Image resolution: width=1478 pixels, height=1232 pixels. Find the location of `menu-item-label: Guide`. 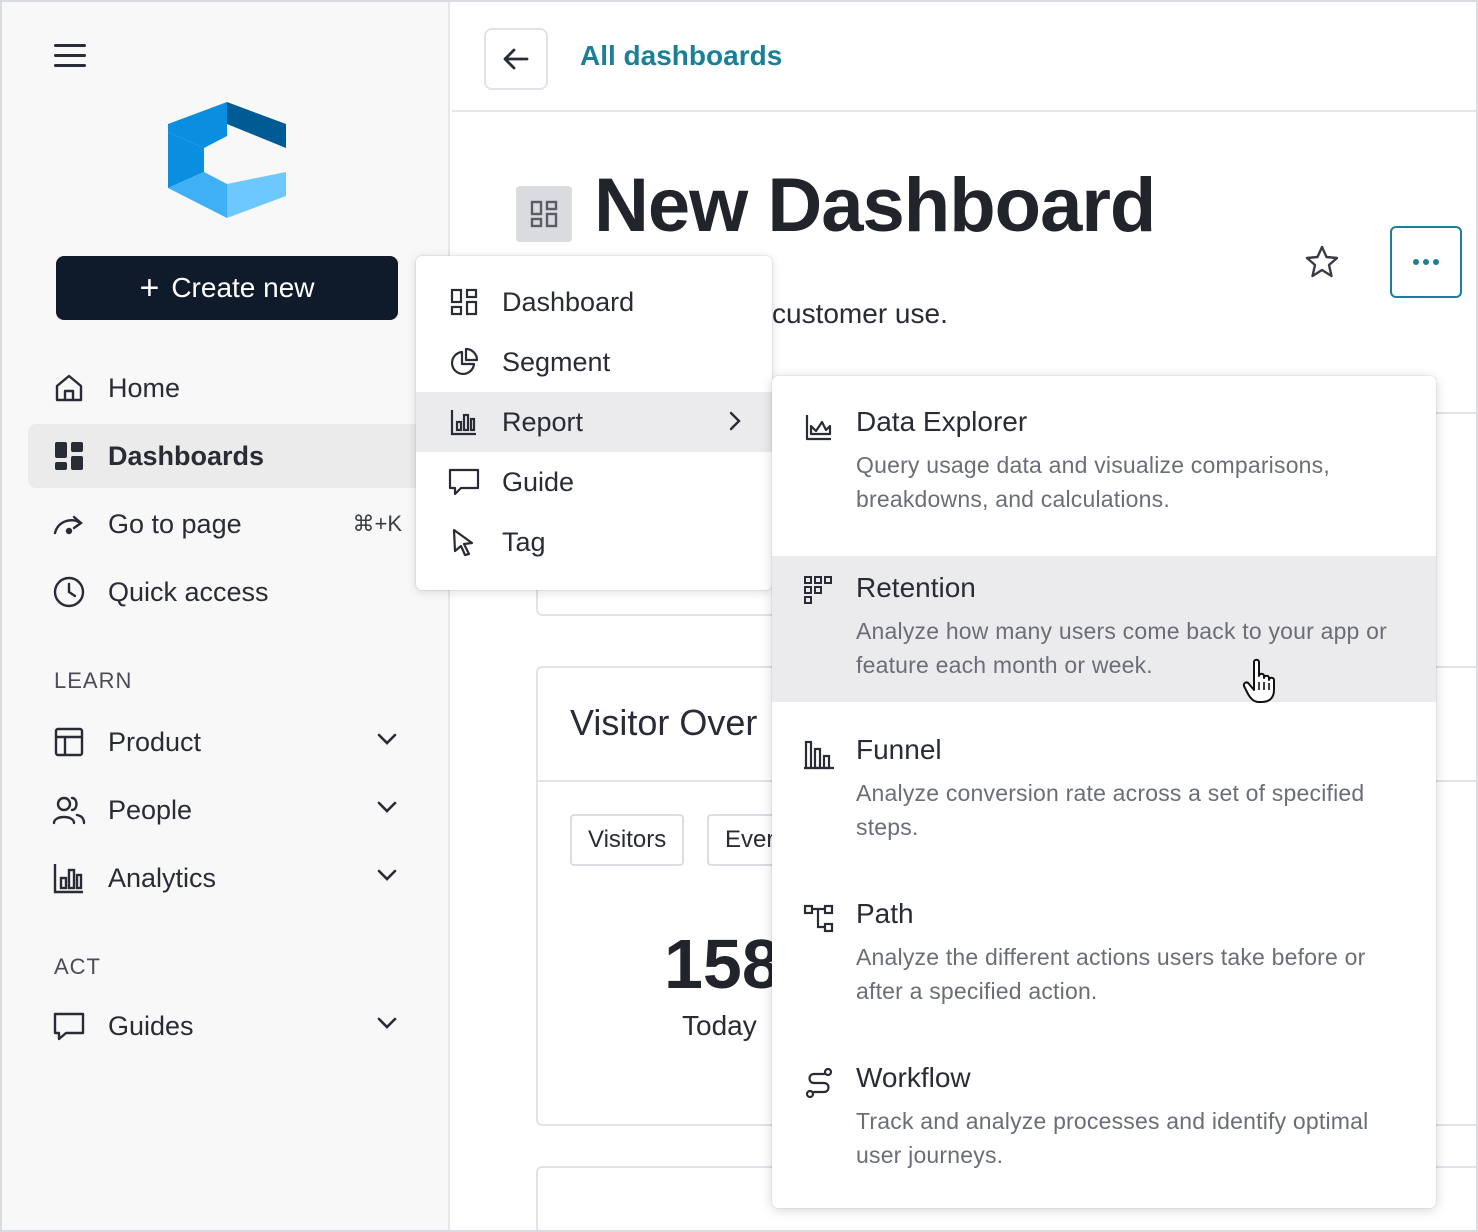

menu-item-label: Guide is located at coordinates (538, 481).